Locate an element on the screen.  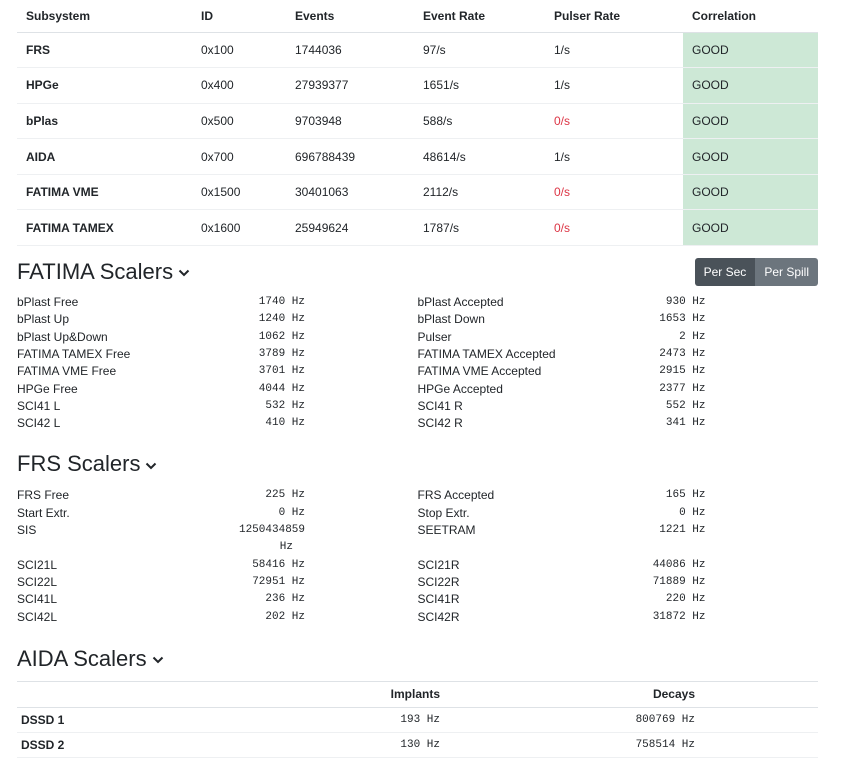
section-title: FATIMA Scalers is located at coordinates (95, 272).